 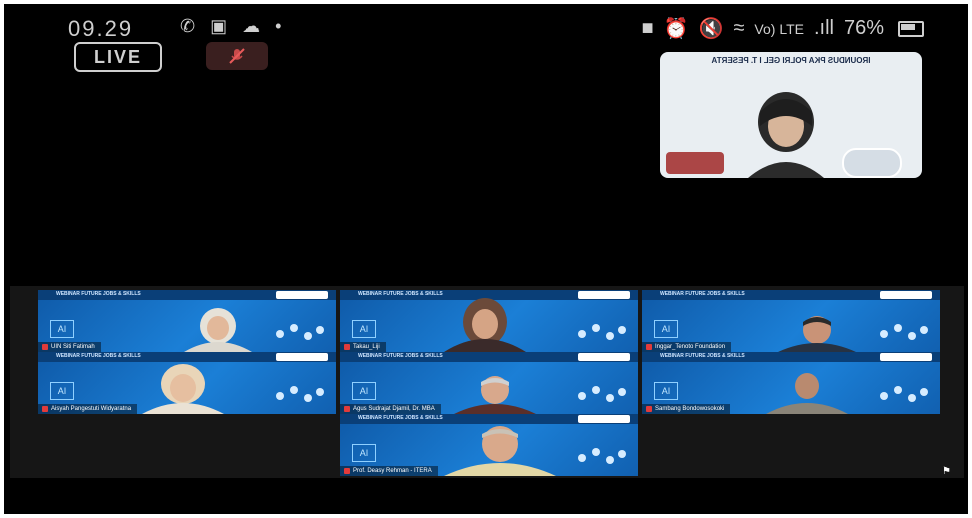 I want to click on participant-name: Aisyah Pangestuti Widyaratna, so click(x=91, y=409).